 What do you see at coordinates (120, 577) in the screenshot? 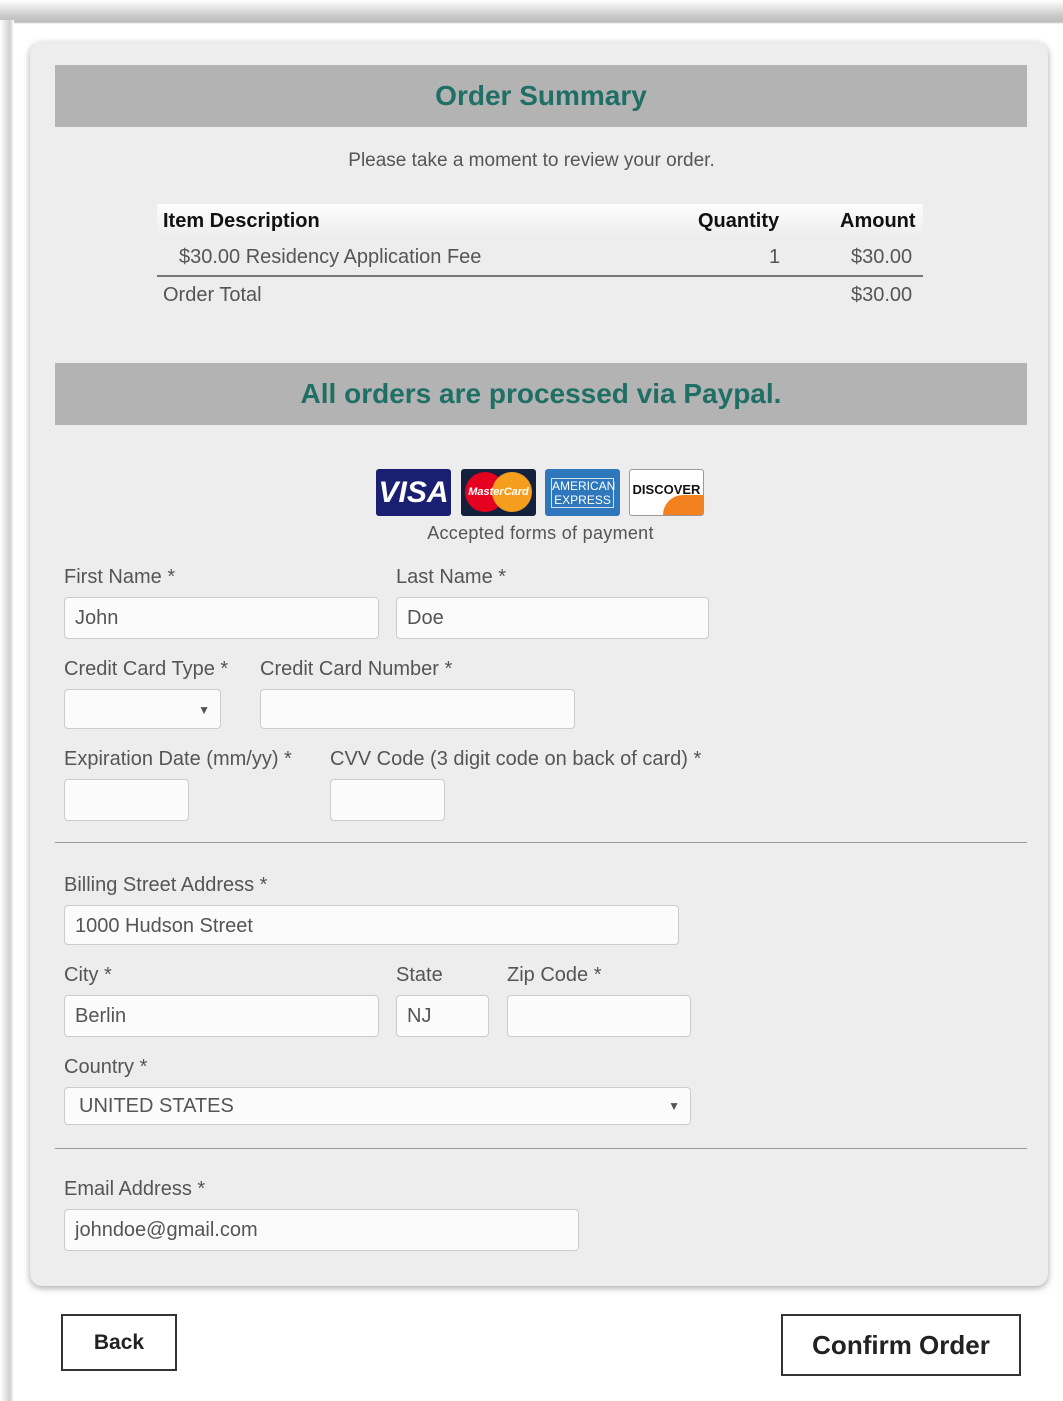
I see `first-name-label: First Name *` at bounding box center [120, 577].